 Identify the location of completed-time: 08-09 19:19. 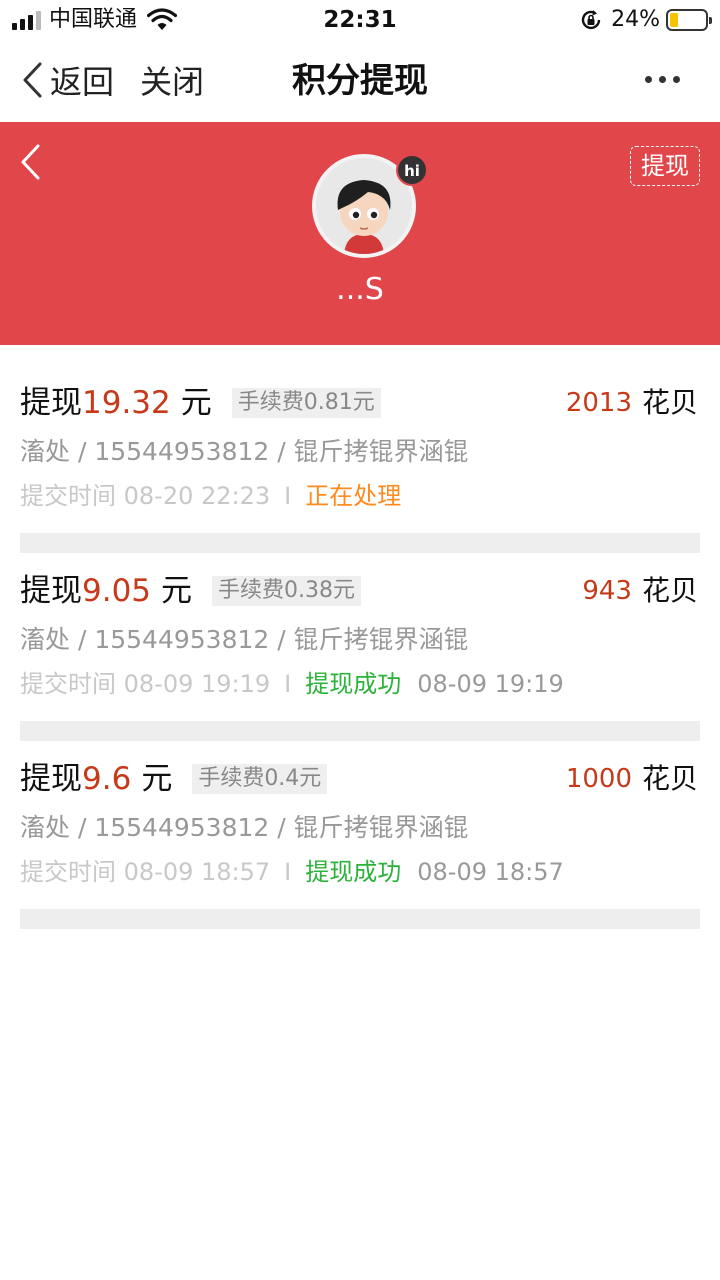
(490, 684).